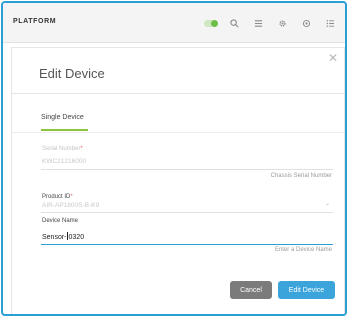 This screenshot has width=350, height=318. I want to click on serial-number-label: Serial Number*, so click(62, 149).